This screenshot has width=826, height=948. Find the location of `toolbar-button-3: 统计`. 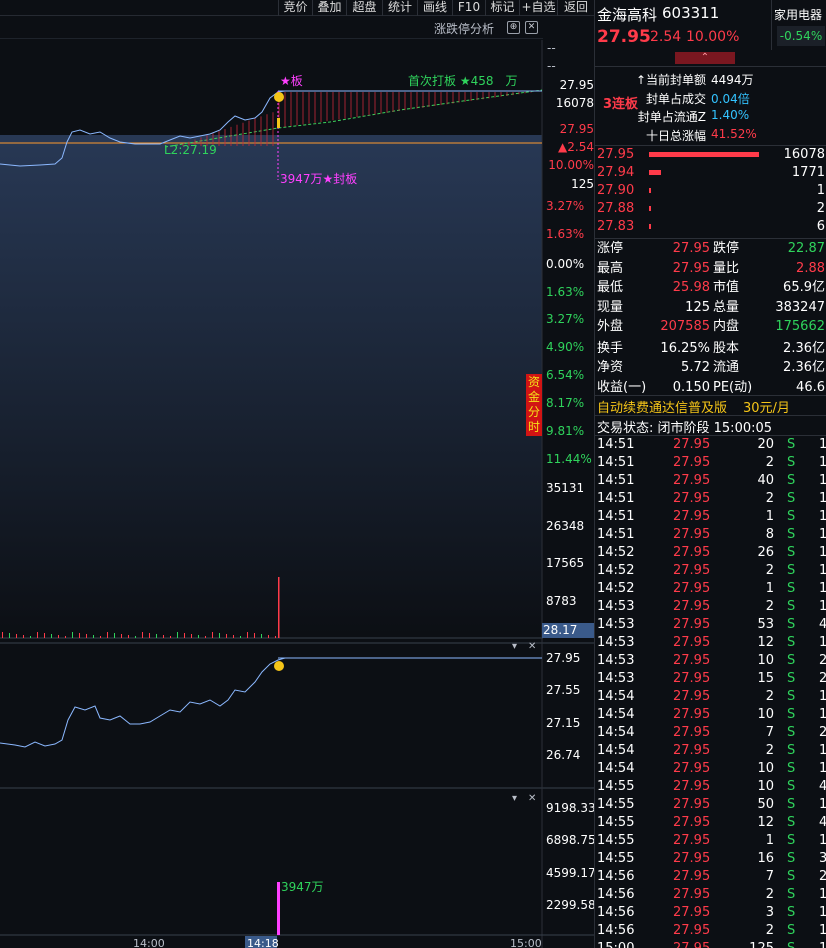

toolbar-button-3: 统计 is located at coordinates (399, 8).